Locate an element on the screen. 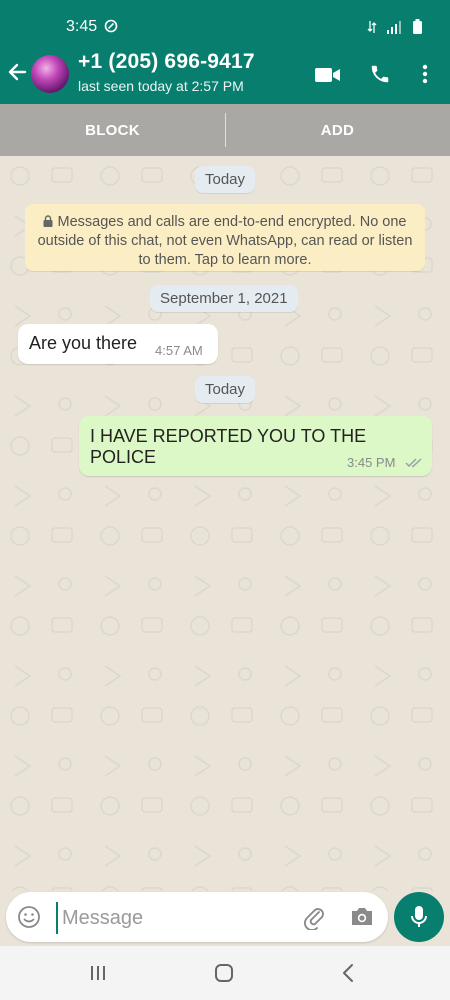 The height and width of the screenshot is (1000, 450). contact-avatar is located at coordinates (50, 74).